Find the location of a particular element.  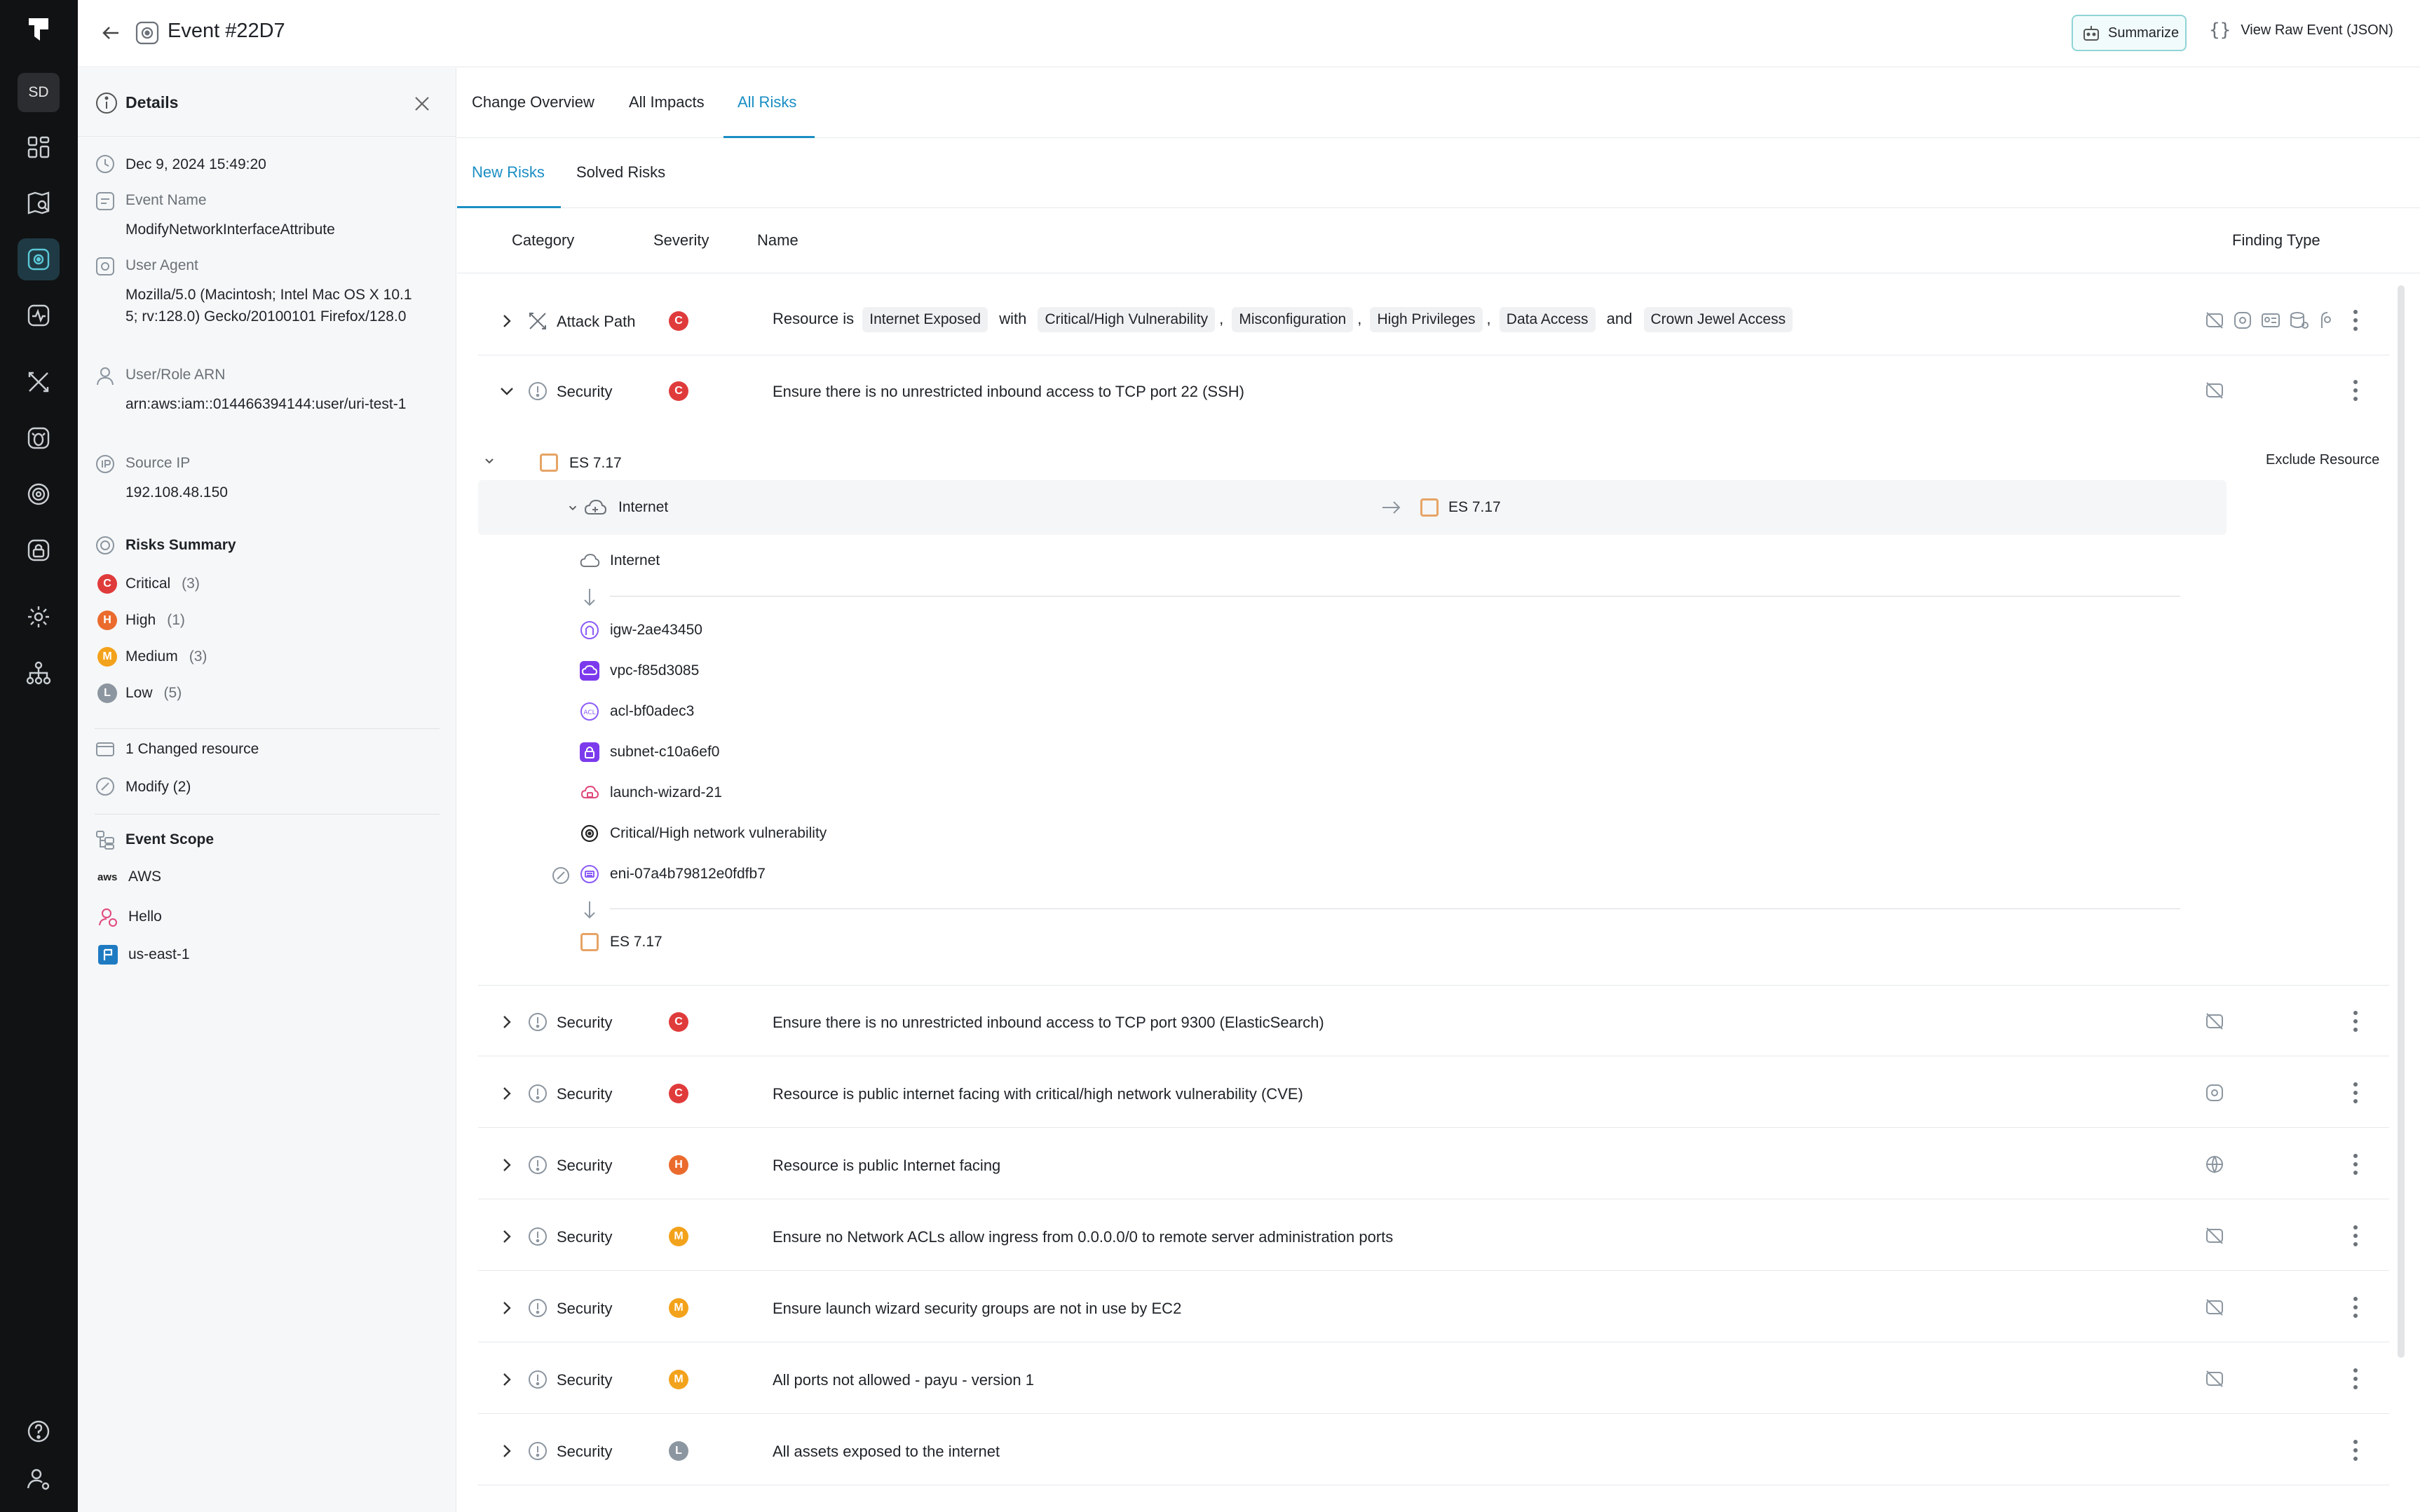

event-scope-label: Event Scope is located at coordinates (170, 839).